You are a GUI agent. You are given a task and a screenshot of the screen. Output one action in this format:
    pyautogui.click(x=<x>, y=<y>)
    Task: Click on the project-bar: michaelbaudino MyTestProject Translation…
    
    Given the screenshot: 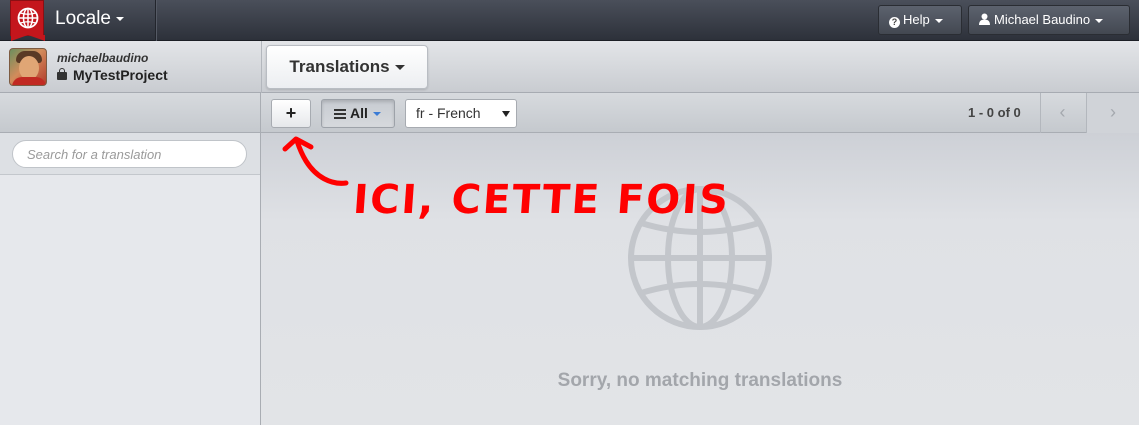 What is the action you would take?
    pyautogui.click(x=569, y=67)
    